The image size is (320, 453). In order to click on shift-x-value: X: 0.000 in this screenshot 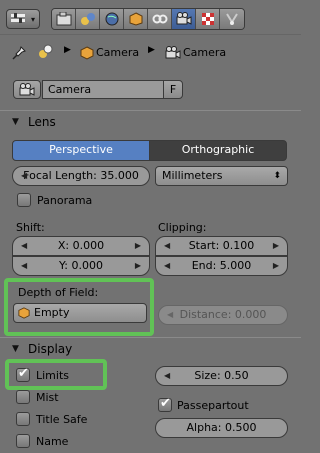, I will do `click(81, 245)`.